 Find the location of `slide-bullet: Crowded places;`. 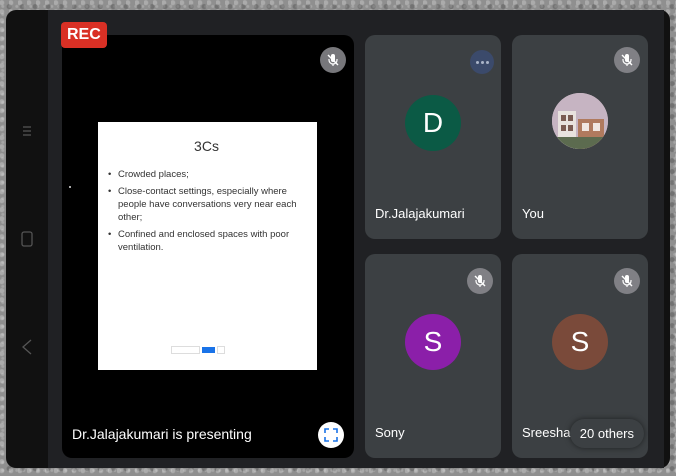

slide-bullet: Crowded places; is located at coordinates (206, 174).